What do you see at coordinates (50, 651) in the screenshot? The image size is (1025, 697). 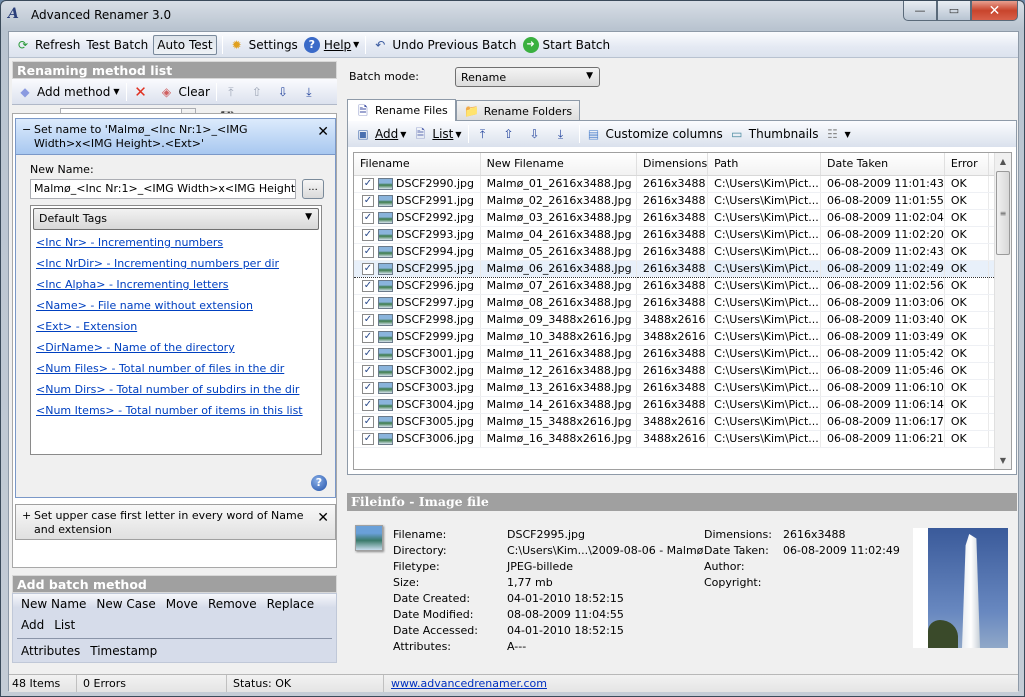 I see `batch-method-attributes: Attributes` at bounding box center [50, 651].